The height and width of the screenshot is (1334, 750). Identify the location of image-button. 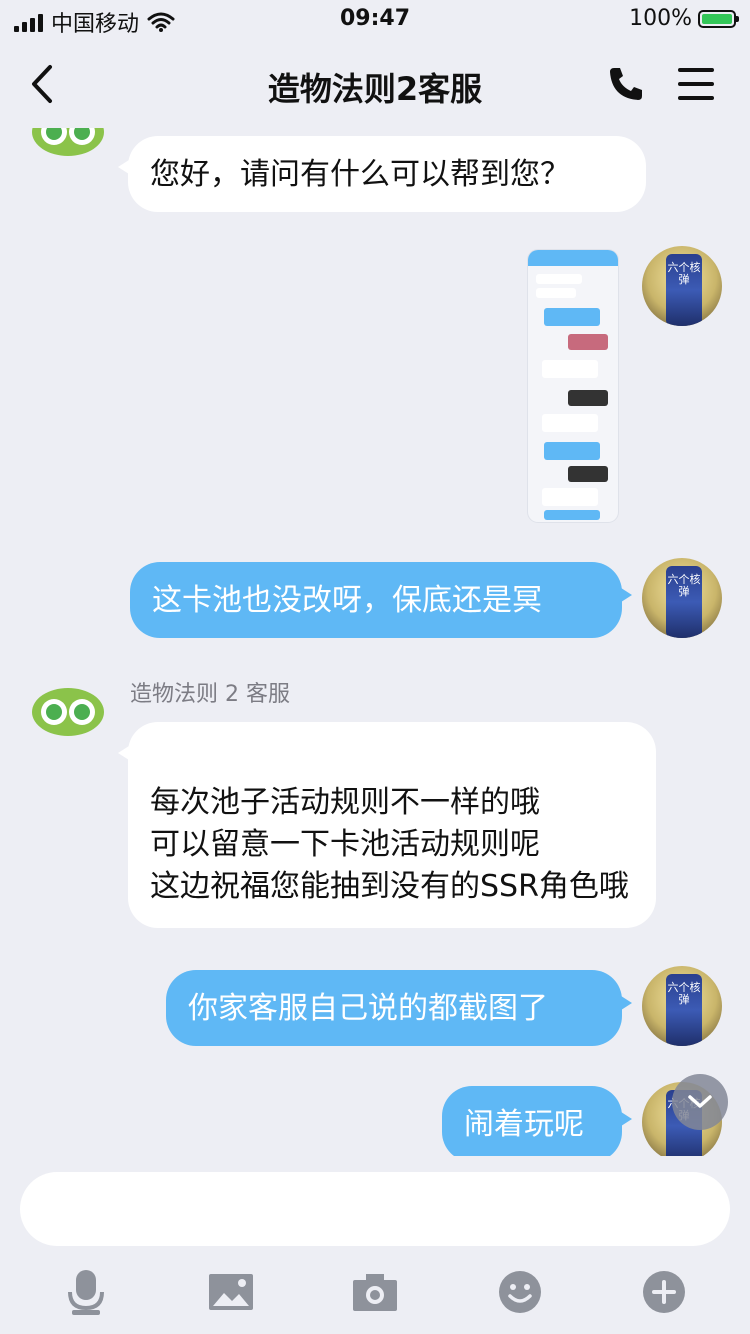
(231, 1292).